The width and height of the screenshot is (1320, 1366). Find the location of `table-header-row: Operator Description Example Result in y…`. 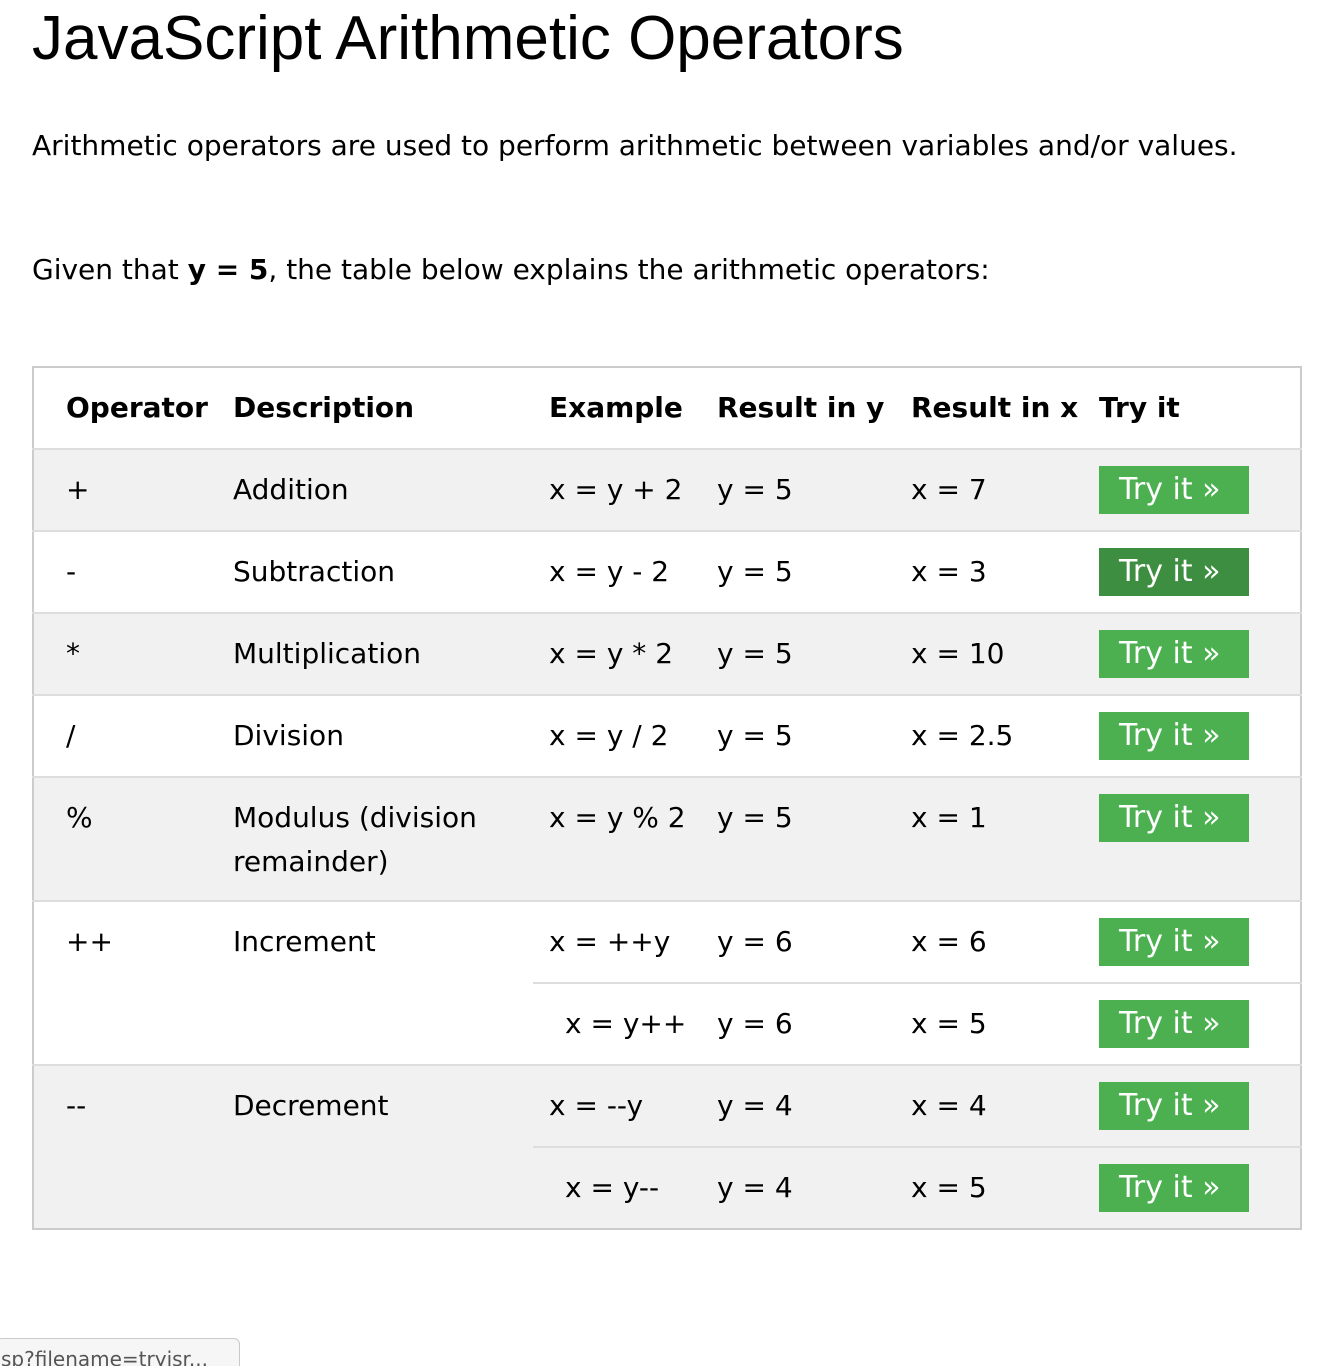

table-header-row: Operator Description Example Result in y… is located at coordinates (667, 408).